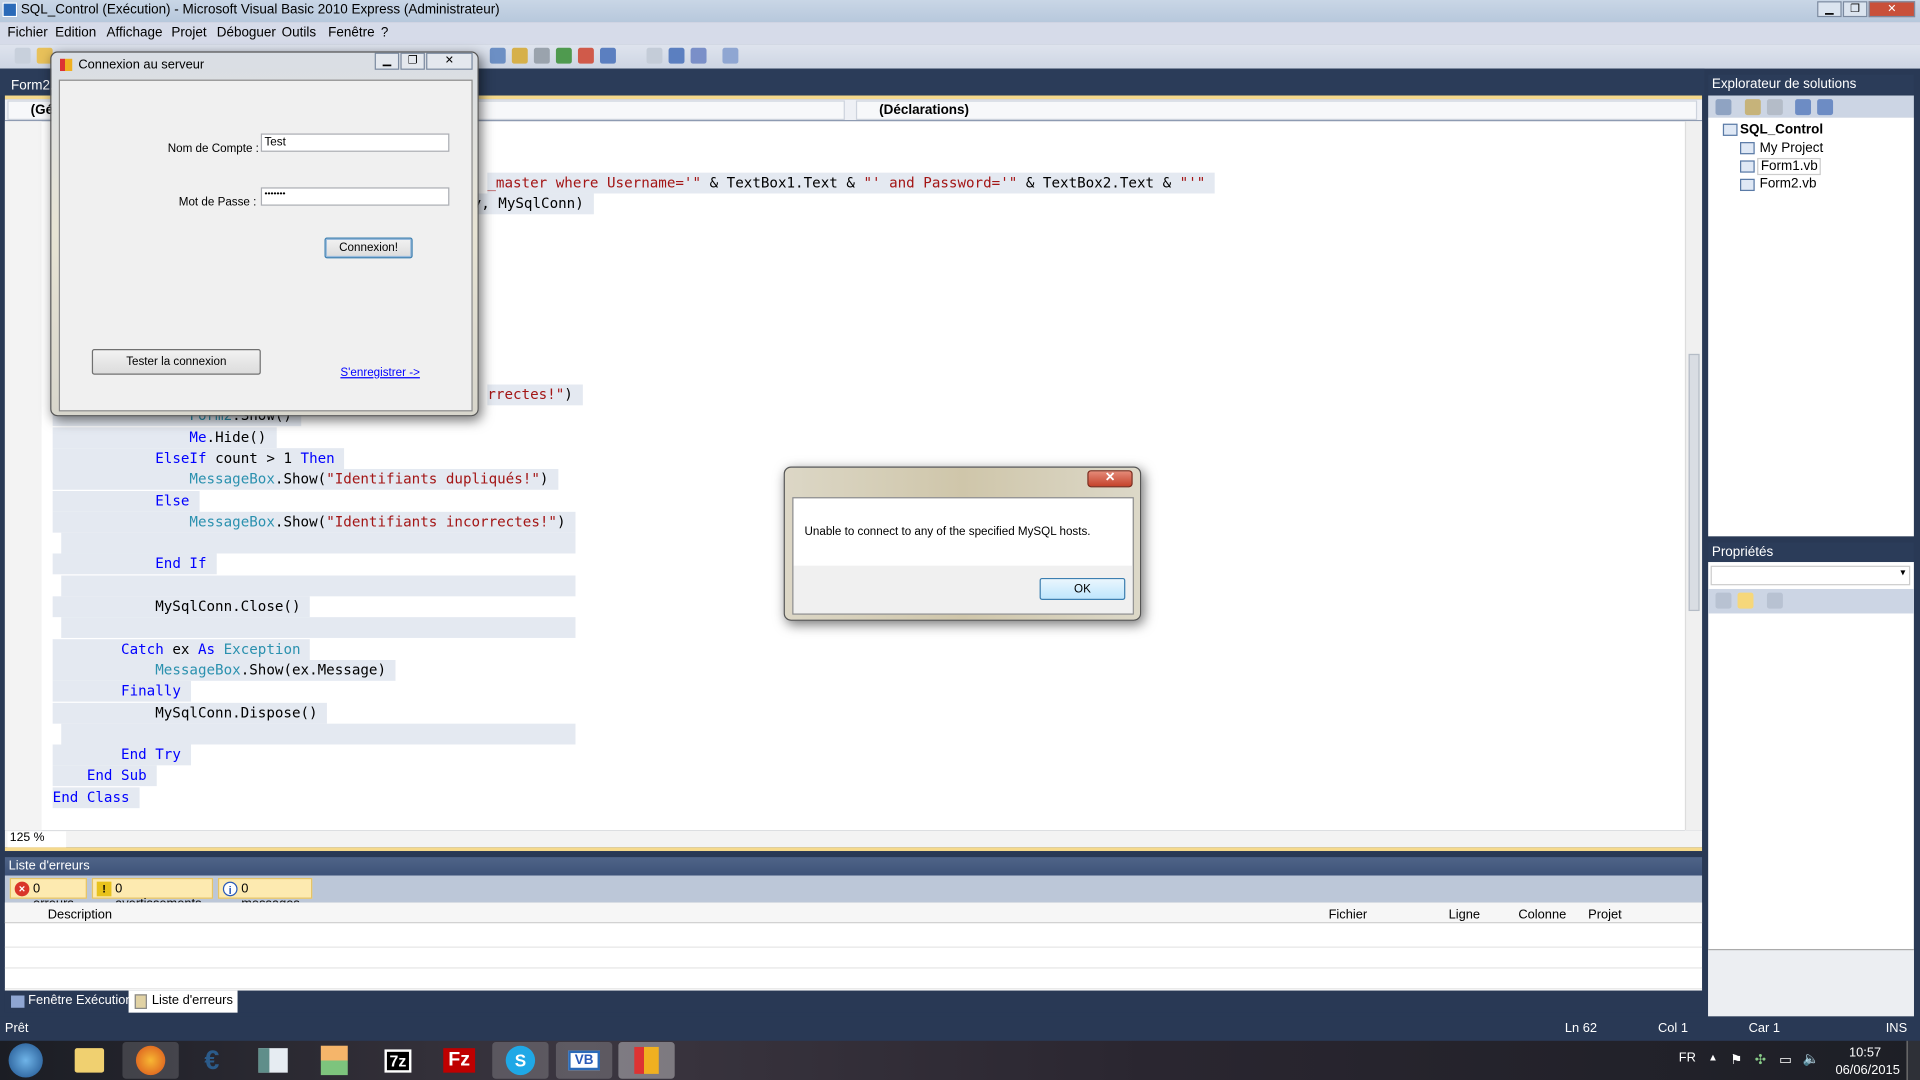 This screenshot has height=1080, width=1920. What do you see at coordinates (1829, 9) in the screenshot?
I see `minimize-button: ▁` at bounding box center [1829, 9].